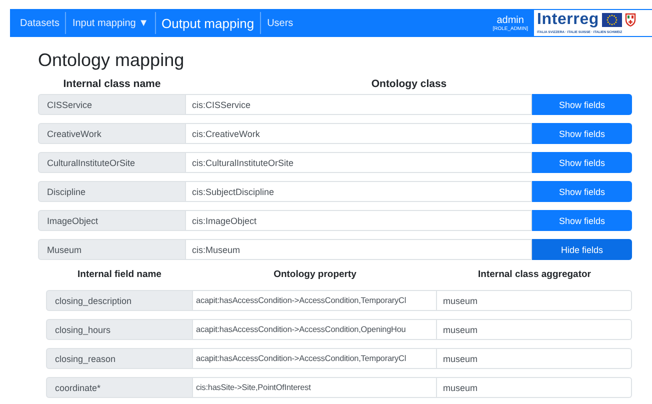 The height and width of the screenshot is (404, 652). Describe the element at coordinates (359, 220) in the screenshot. I see `ontology-class-field: cis:ImageObject` at that location.